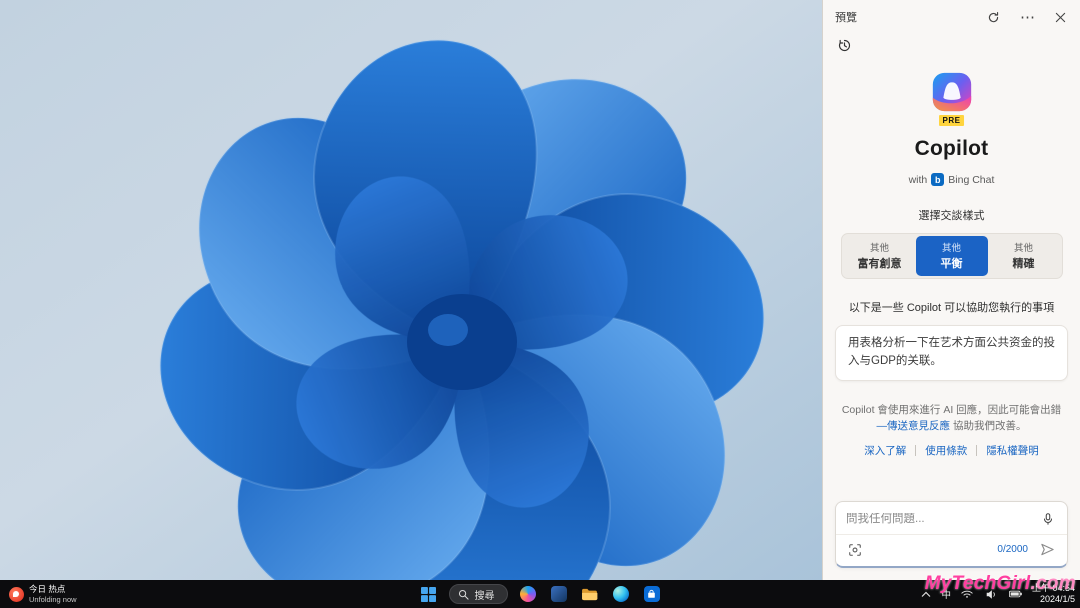  Describe the element at coordinates (918, 179) in the screenshot. I see `subtitle-prefix: with` at that location.